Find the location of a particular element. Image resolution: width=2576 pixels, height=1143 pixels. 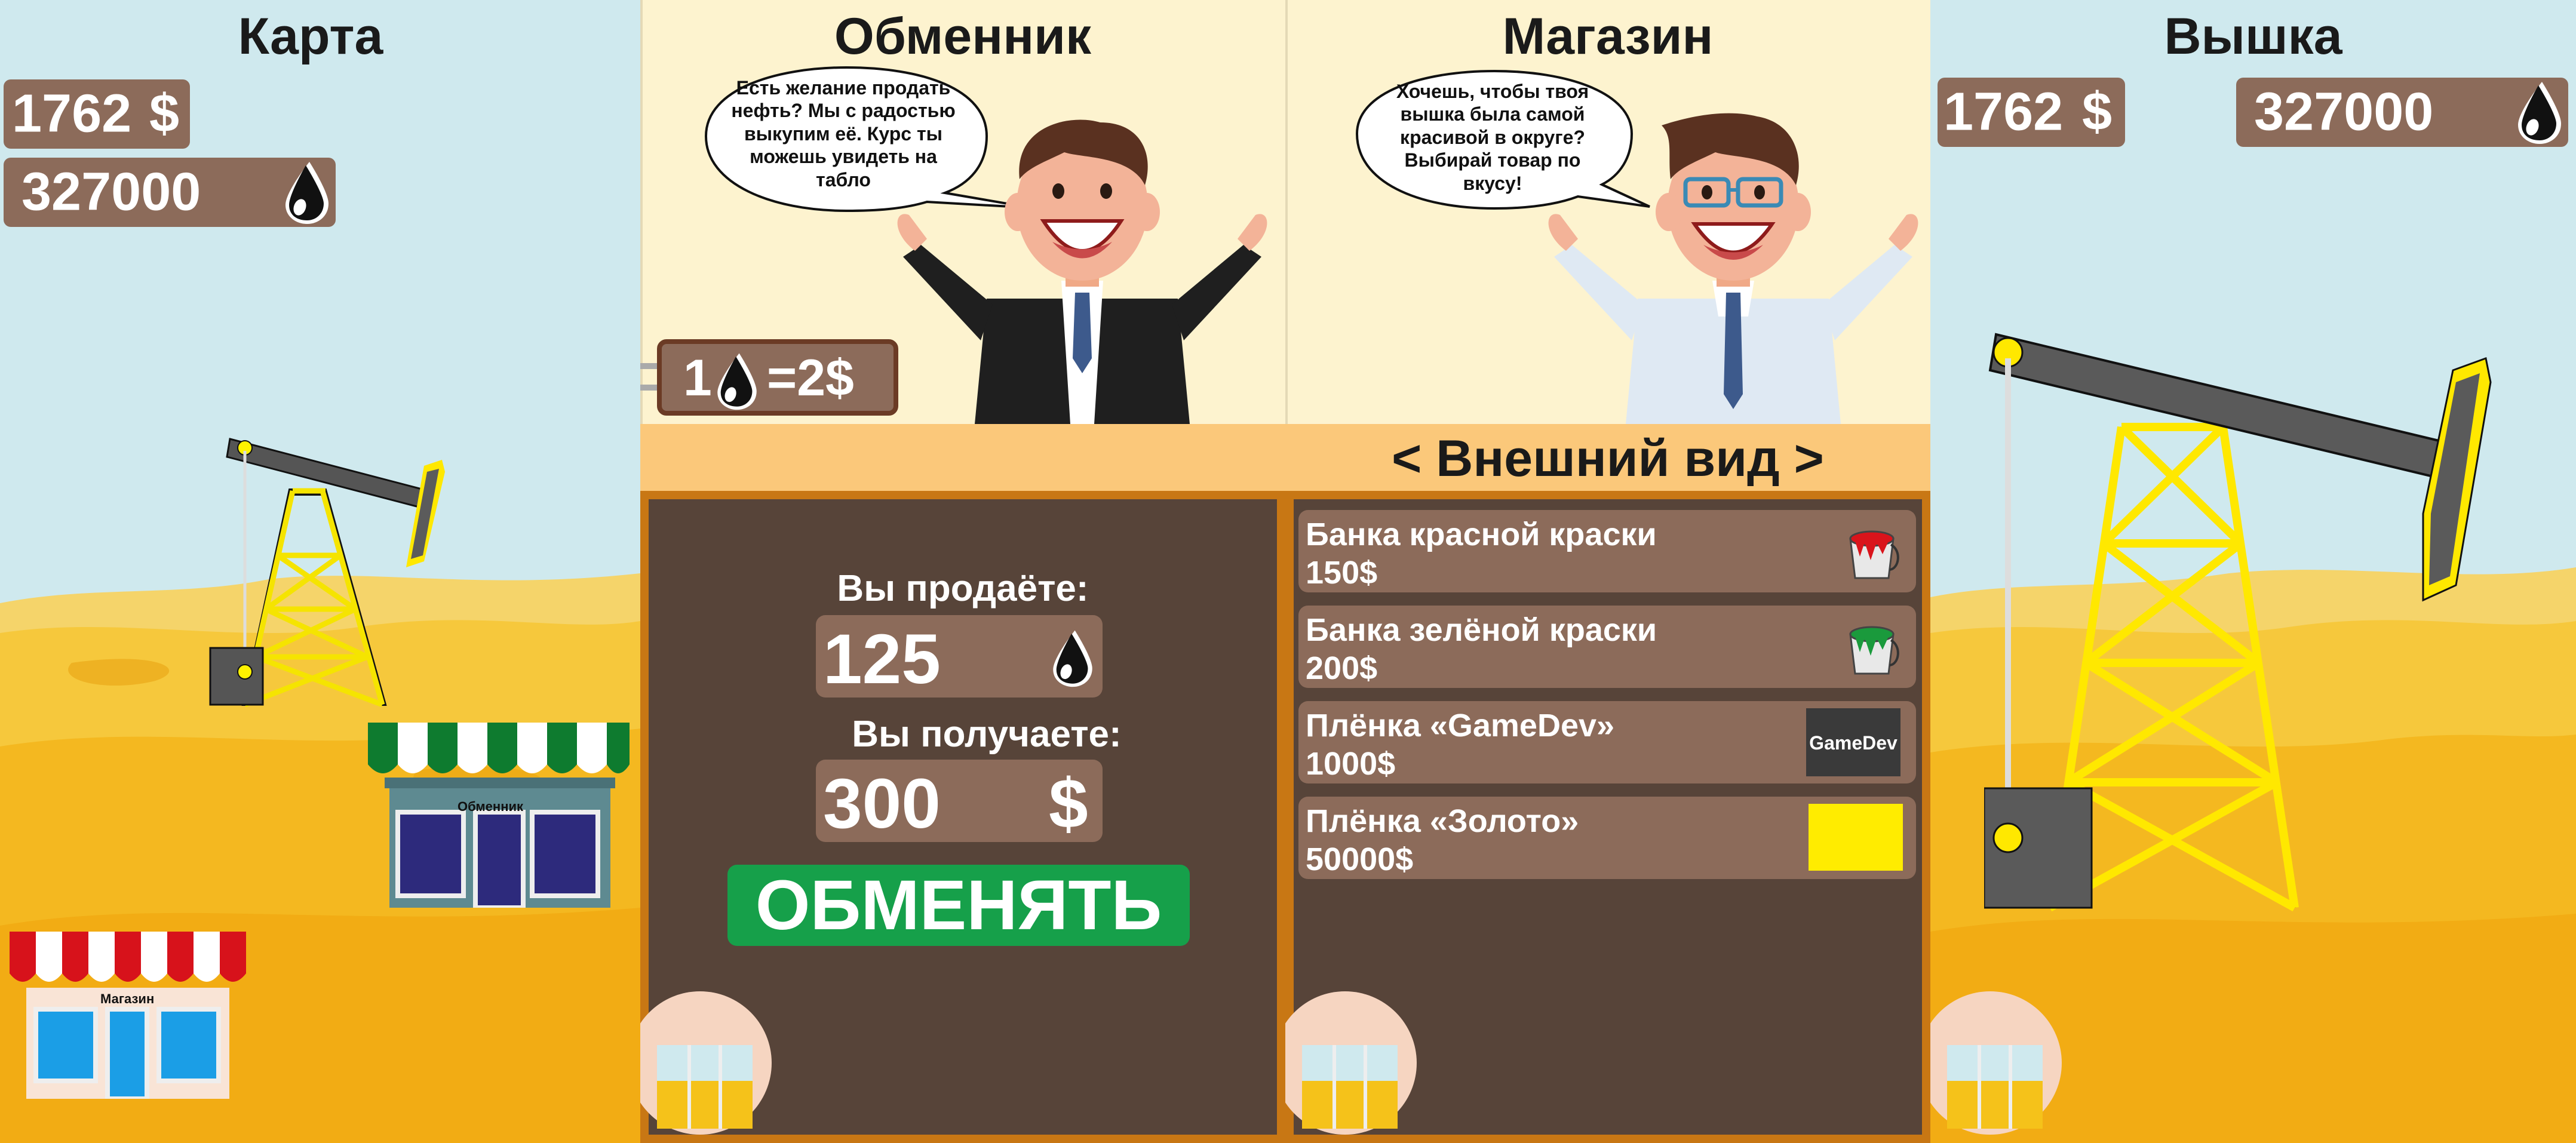

item-name: Плёнка «Золото» is located at coordinates (1442, 821).